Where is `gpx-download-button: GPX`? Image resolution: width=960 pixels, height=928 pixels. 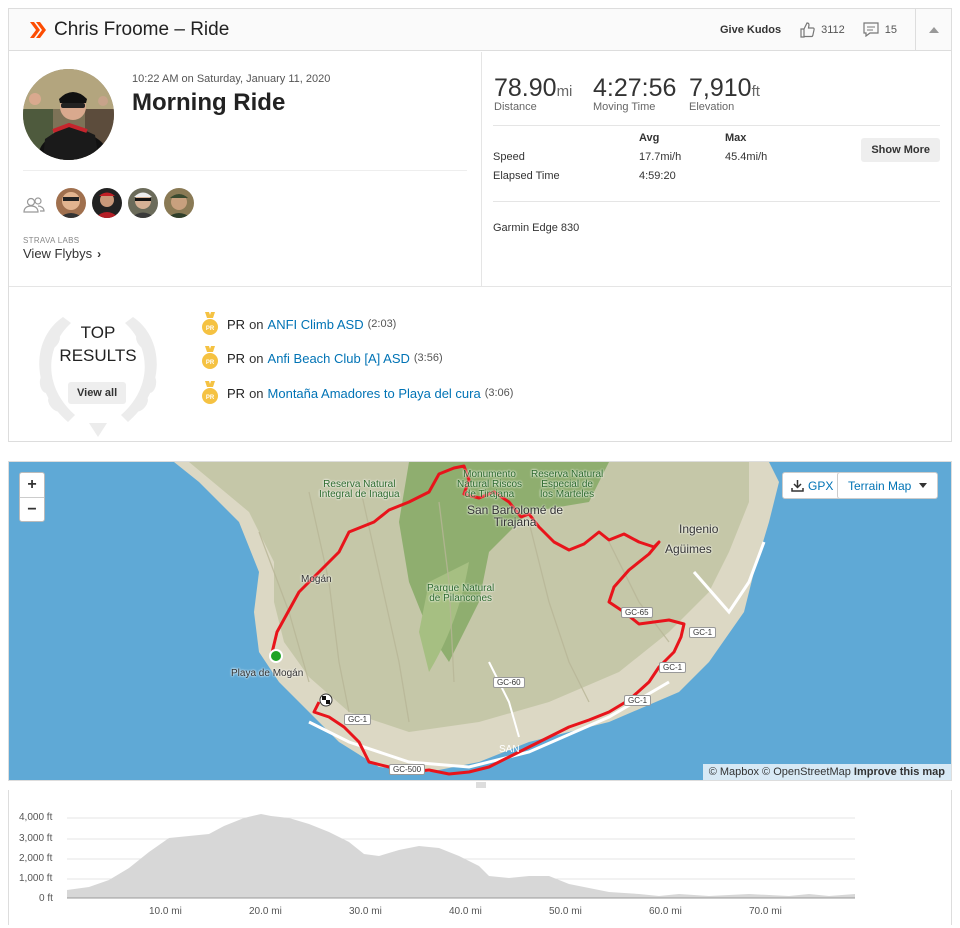 gpx-download-button: GPX is located at coordinates (812, 485).